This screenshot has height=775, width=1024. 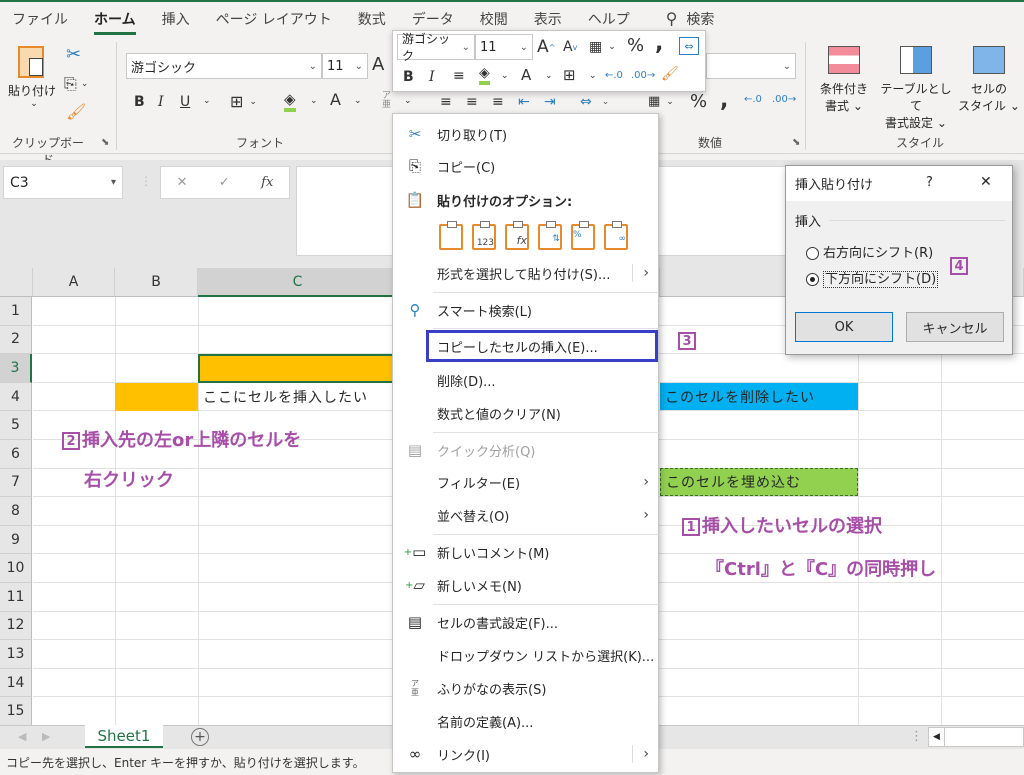 I want to click on conditional-formatting-button: 条件付き 書式 ⌄, so click(x=844, y=80).